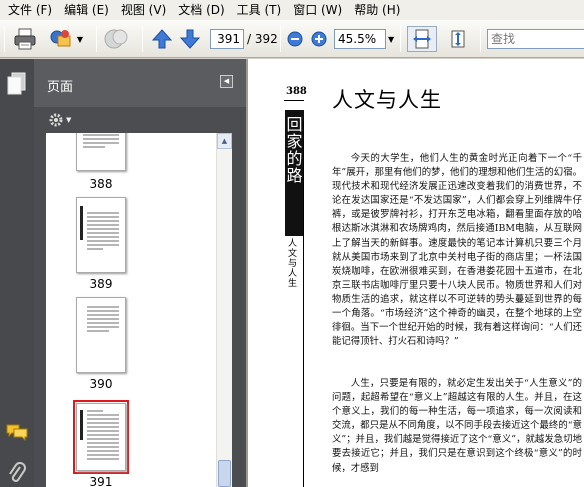 This screenshot has width=584, height=487. I want to click on page-number-input: 391, so click(227, 39).